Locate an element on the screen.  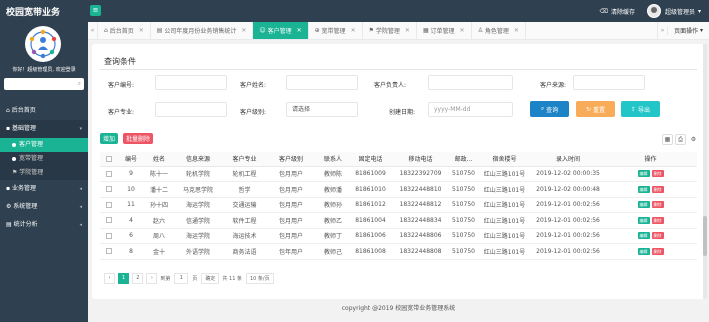
prev-page-button: ‹ is located at coordinates (109, 278).